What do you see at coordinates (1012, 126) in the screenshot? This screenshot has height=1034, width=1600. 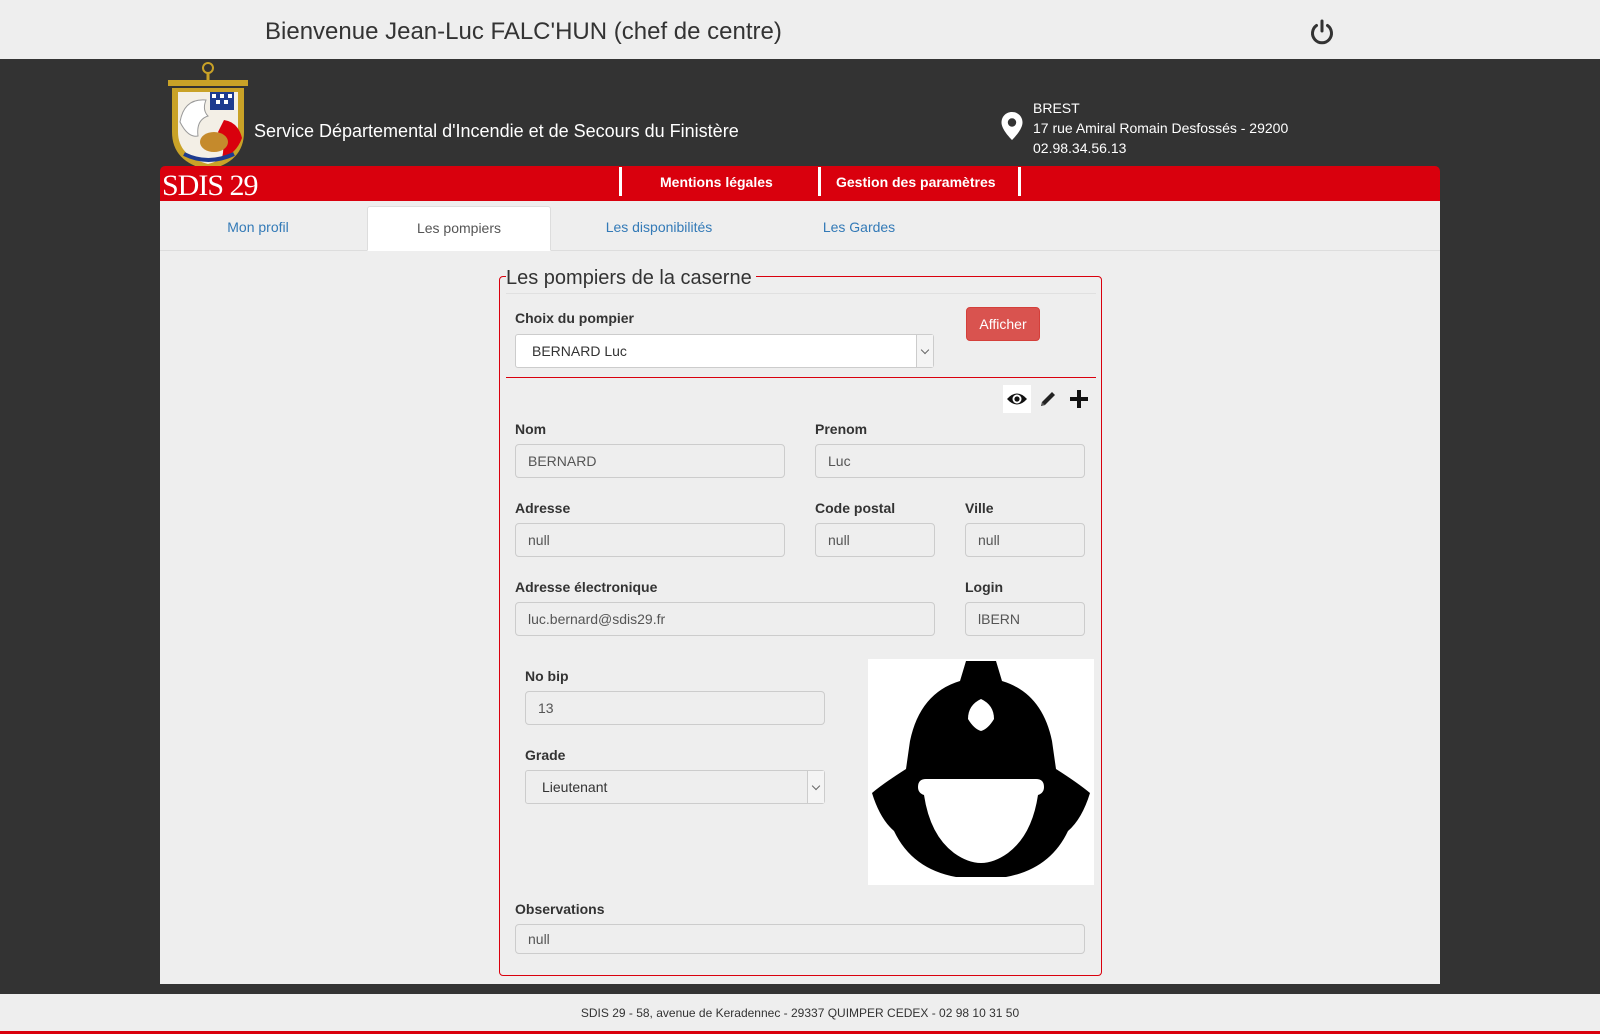 I see `map-pin-icon` at bounding box center [1012, 126].